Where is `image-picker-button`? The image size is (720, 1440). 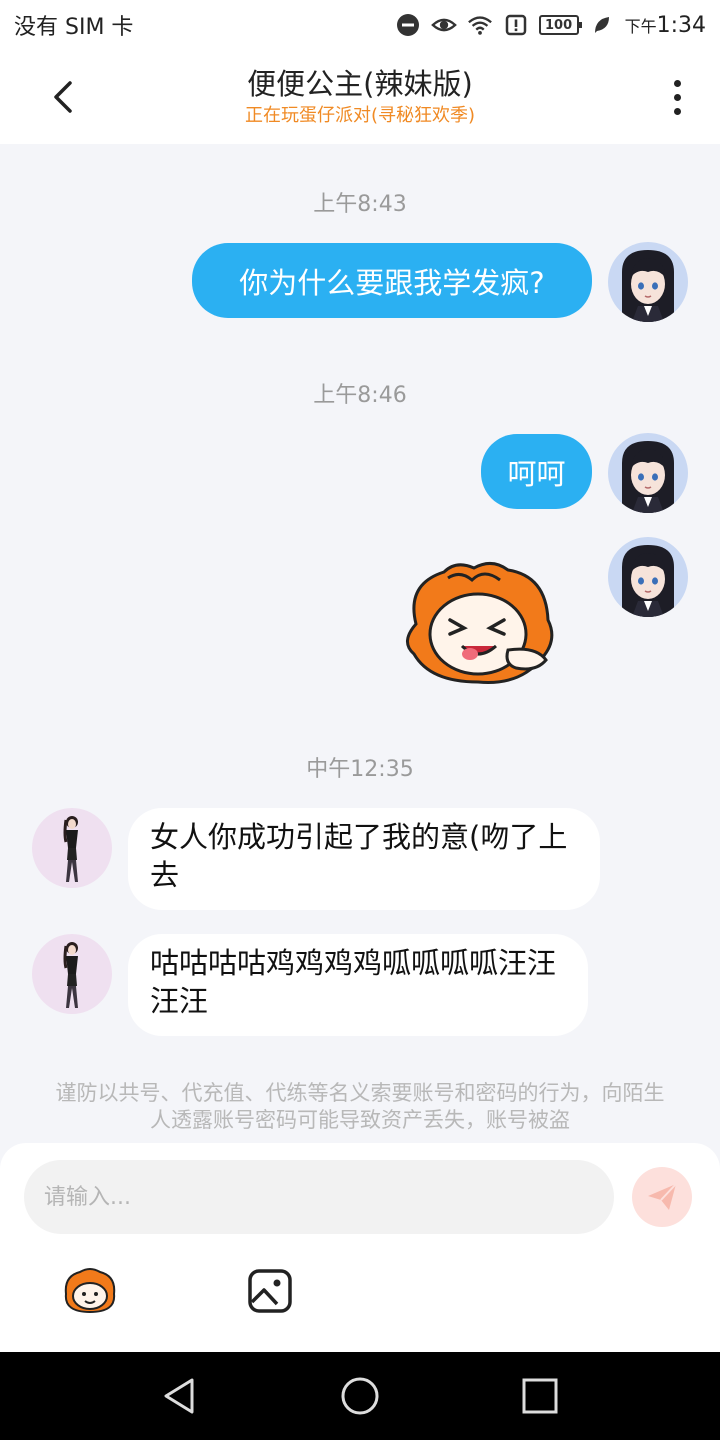 image-picker-button is located at coordinates (270, 1291).